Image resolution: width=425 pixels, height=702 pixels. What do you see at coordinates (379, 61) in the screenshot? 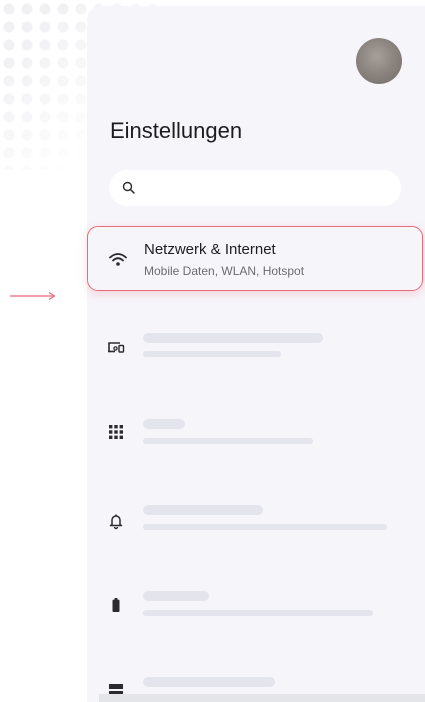
I see `avatar` at bounding box center [379, 61].